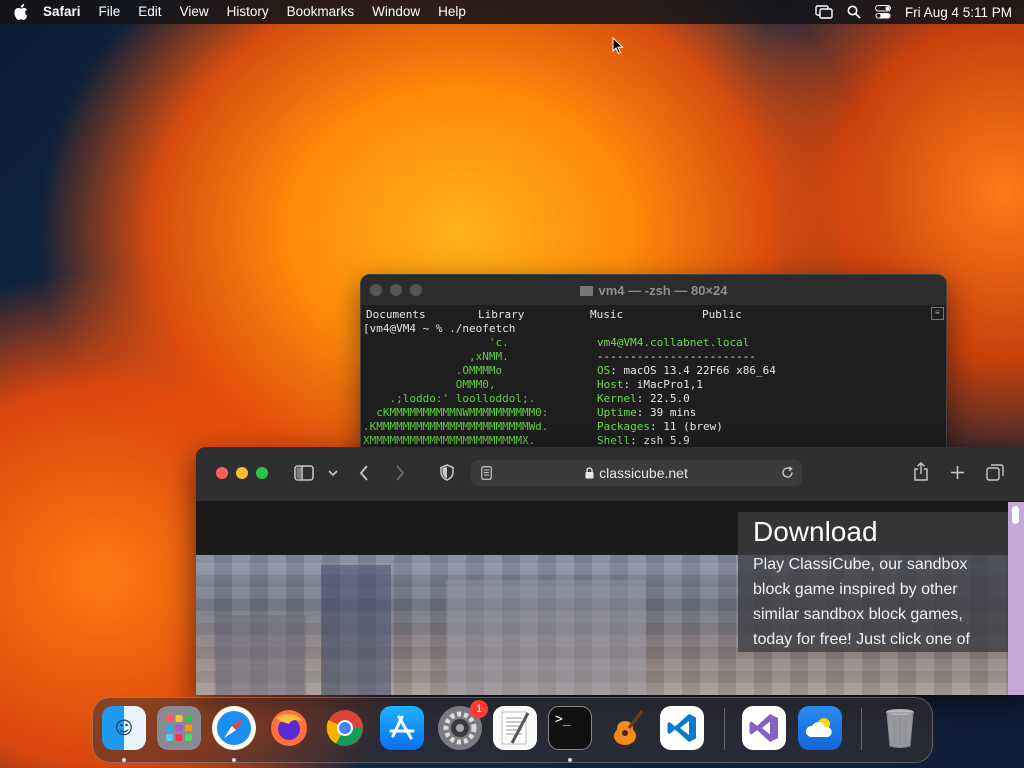  What do you see at coordinates (486, 473) in the screenshot?
I see `reader-mode-icon` at bounding box center [486, 473].